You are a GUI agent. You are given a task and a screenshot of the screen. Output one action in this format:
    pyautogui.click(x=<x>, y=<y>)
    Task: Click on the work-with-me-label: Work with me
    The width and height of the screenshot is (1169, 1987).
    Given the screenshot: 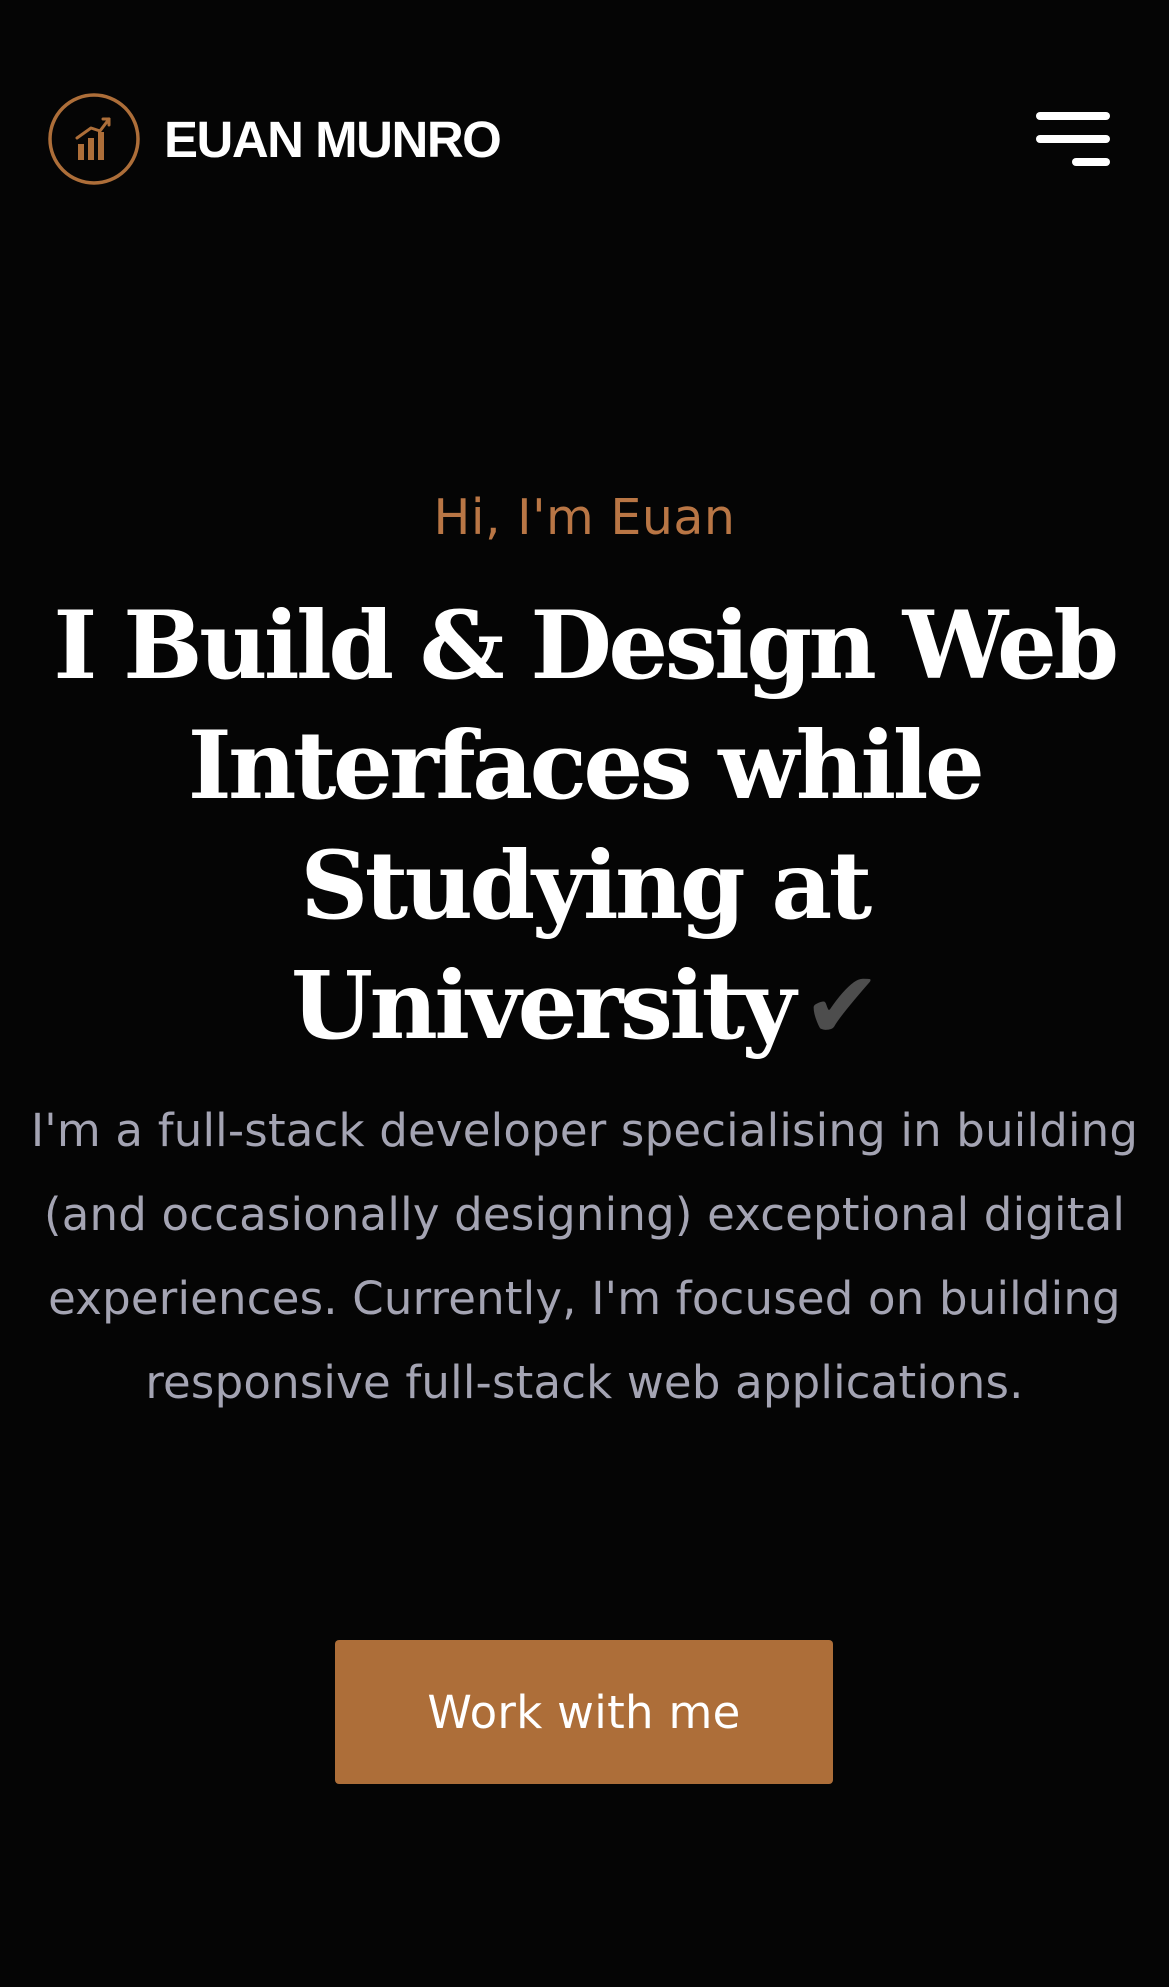 What is the action you would take?
    pyautogui.click(x=584, y=1712)
    